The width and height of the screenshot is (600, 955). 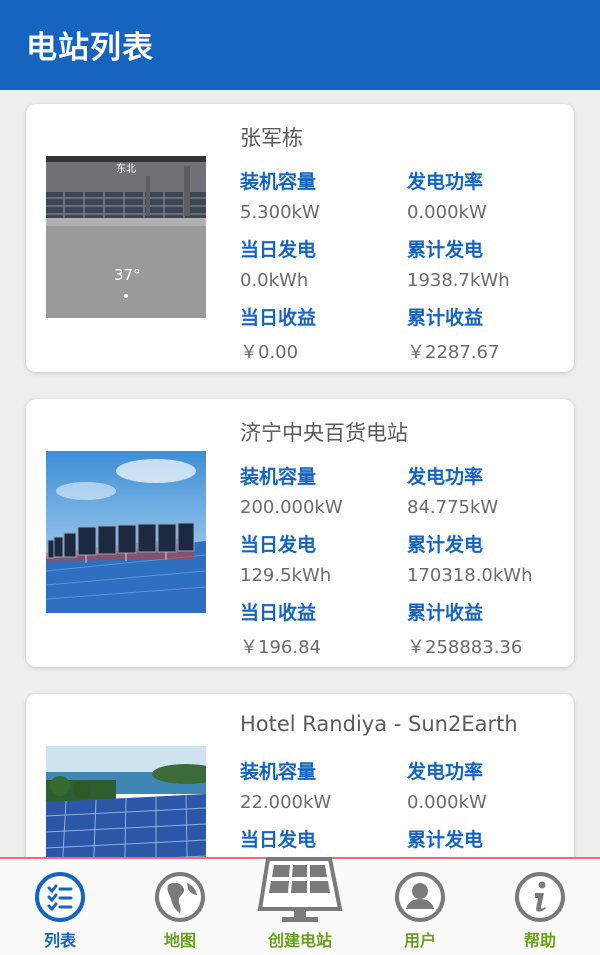 What do you see at coordinates (300, 889) in the screenshot?
I see `solar-panel-icon` at bounding box center [300, 889].